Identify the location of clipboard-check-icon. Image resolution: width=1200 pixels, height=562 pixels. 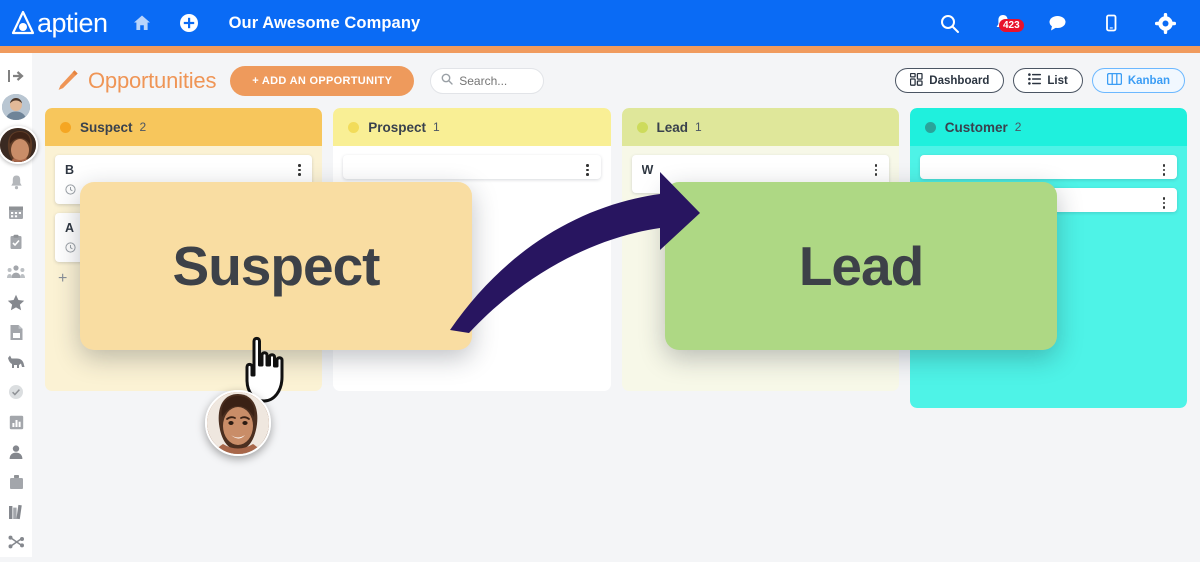
(16, 241).